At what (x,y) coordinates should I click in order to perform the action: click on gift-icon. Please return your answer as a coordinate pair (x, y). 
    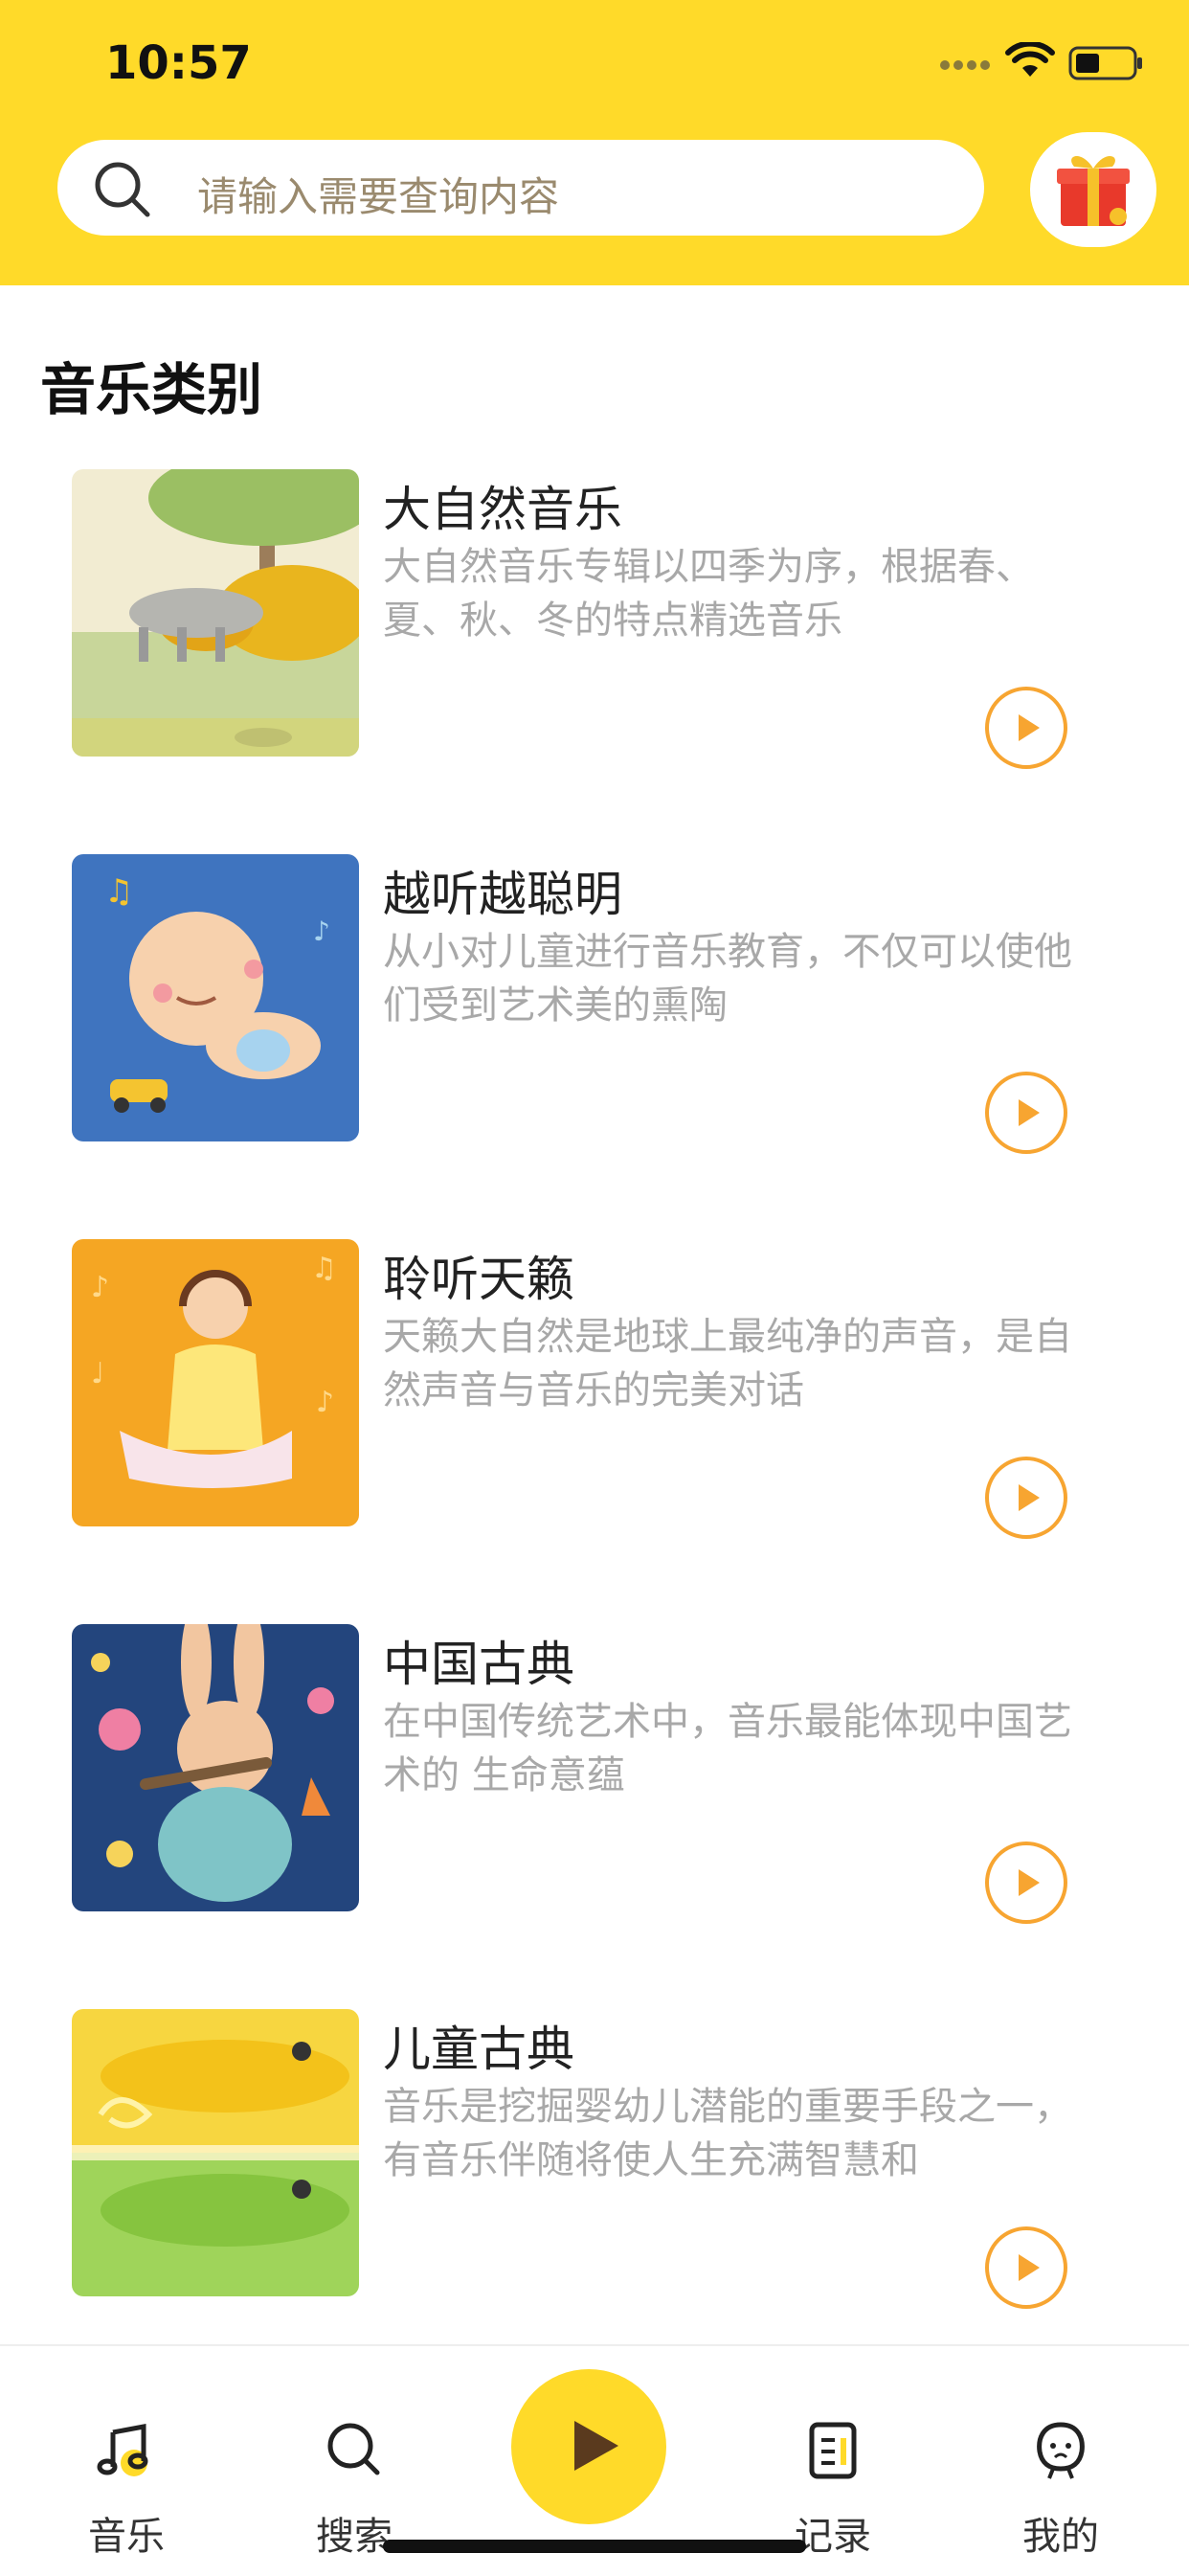
    Looking at the image, I should click on (1093, 190).